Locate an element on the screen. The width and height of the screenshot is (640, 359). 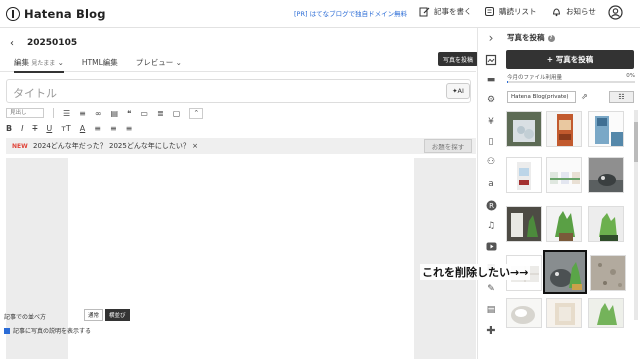
more-icon: ≣ is located at coordinates (160, 113).